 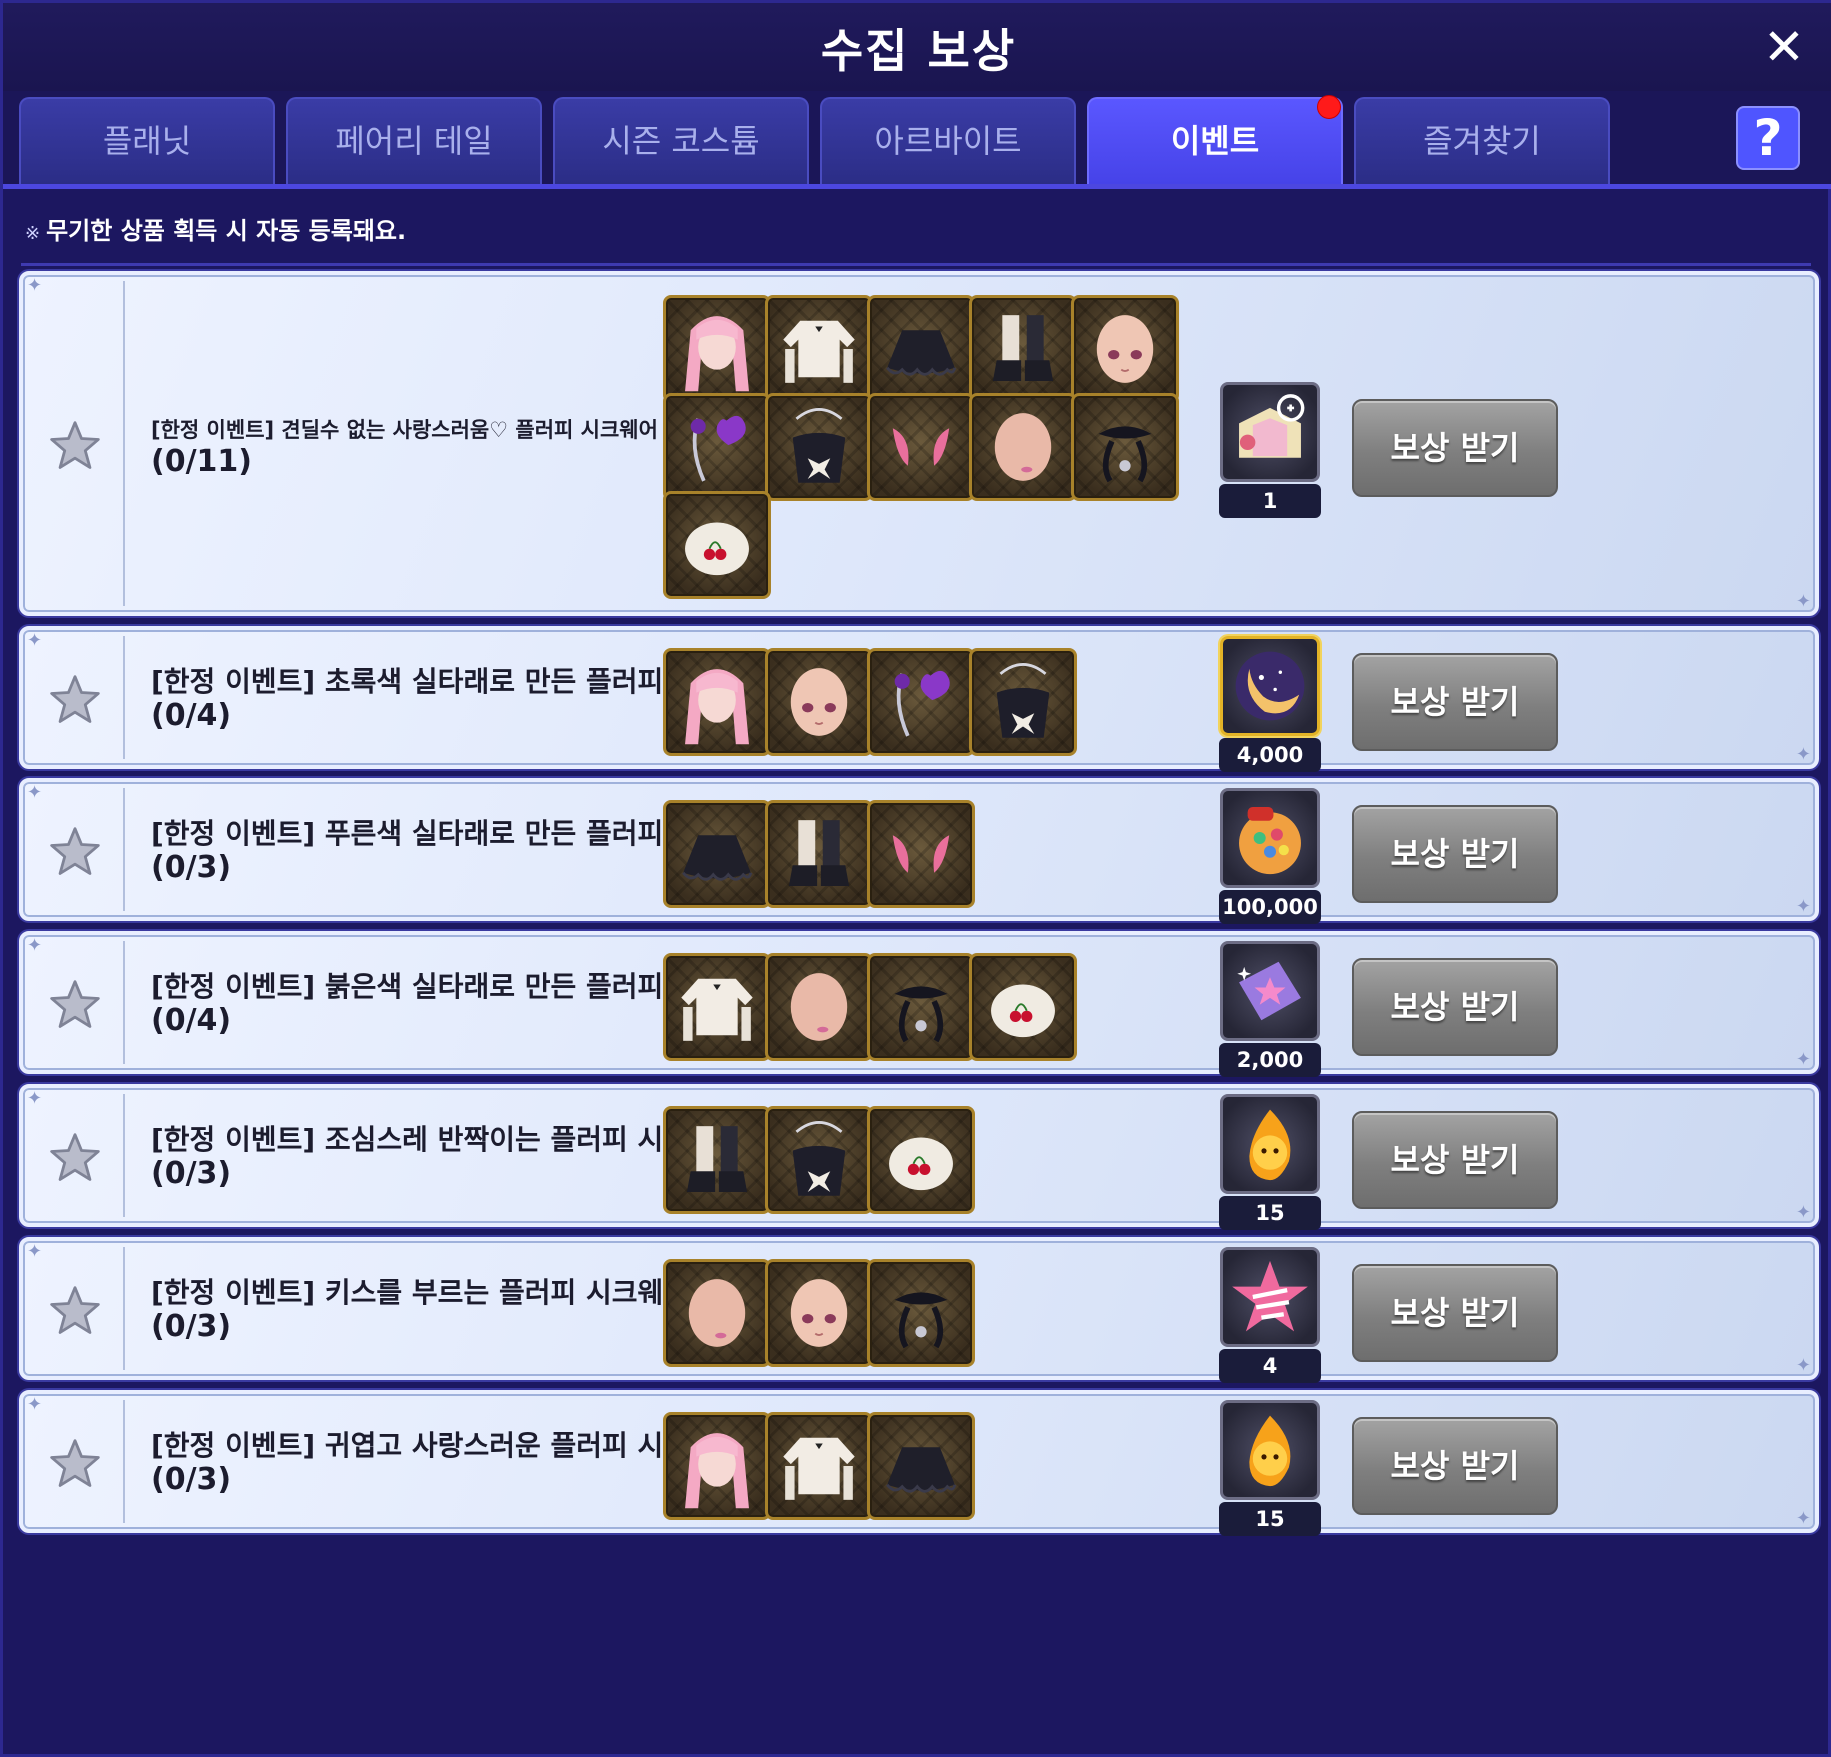 I want to click on help-button: ?, so click(x=1768, y=138).